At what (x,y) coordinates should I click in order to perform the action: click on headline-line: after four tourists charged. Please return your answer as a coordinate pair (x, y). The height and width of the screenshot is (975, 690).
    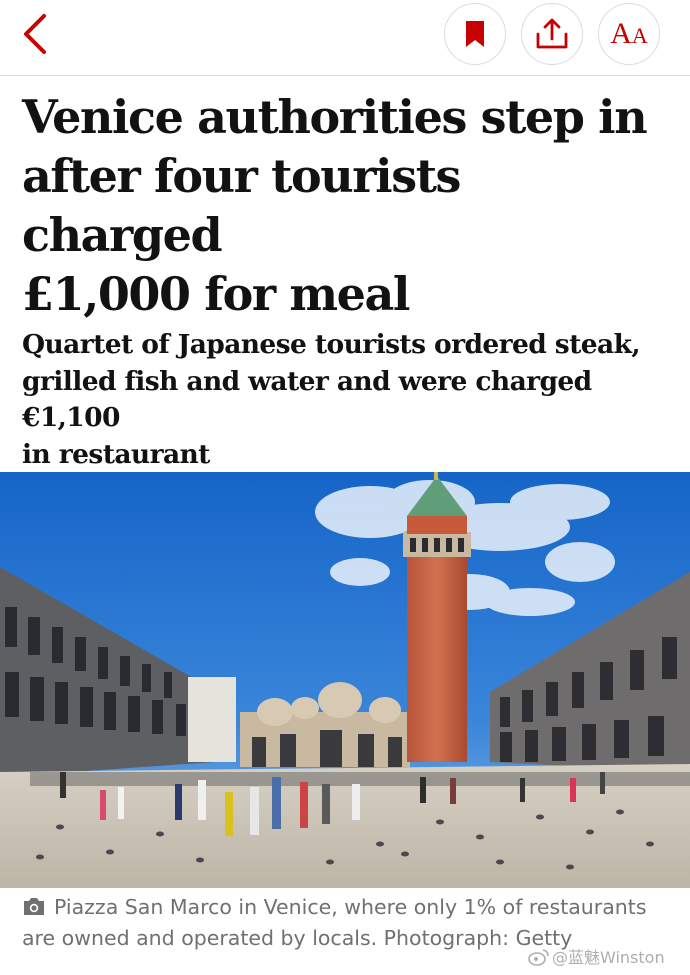
    Looking at the image, I should click on (241, 205).